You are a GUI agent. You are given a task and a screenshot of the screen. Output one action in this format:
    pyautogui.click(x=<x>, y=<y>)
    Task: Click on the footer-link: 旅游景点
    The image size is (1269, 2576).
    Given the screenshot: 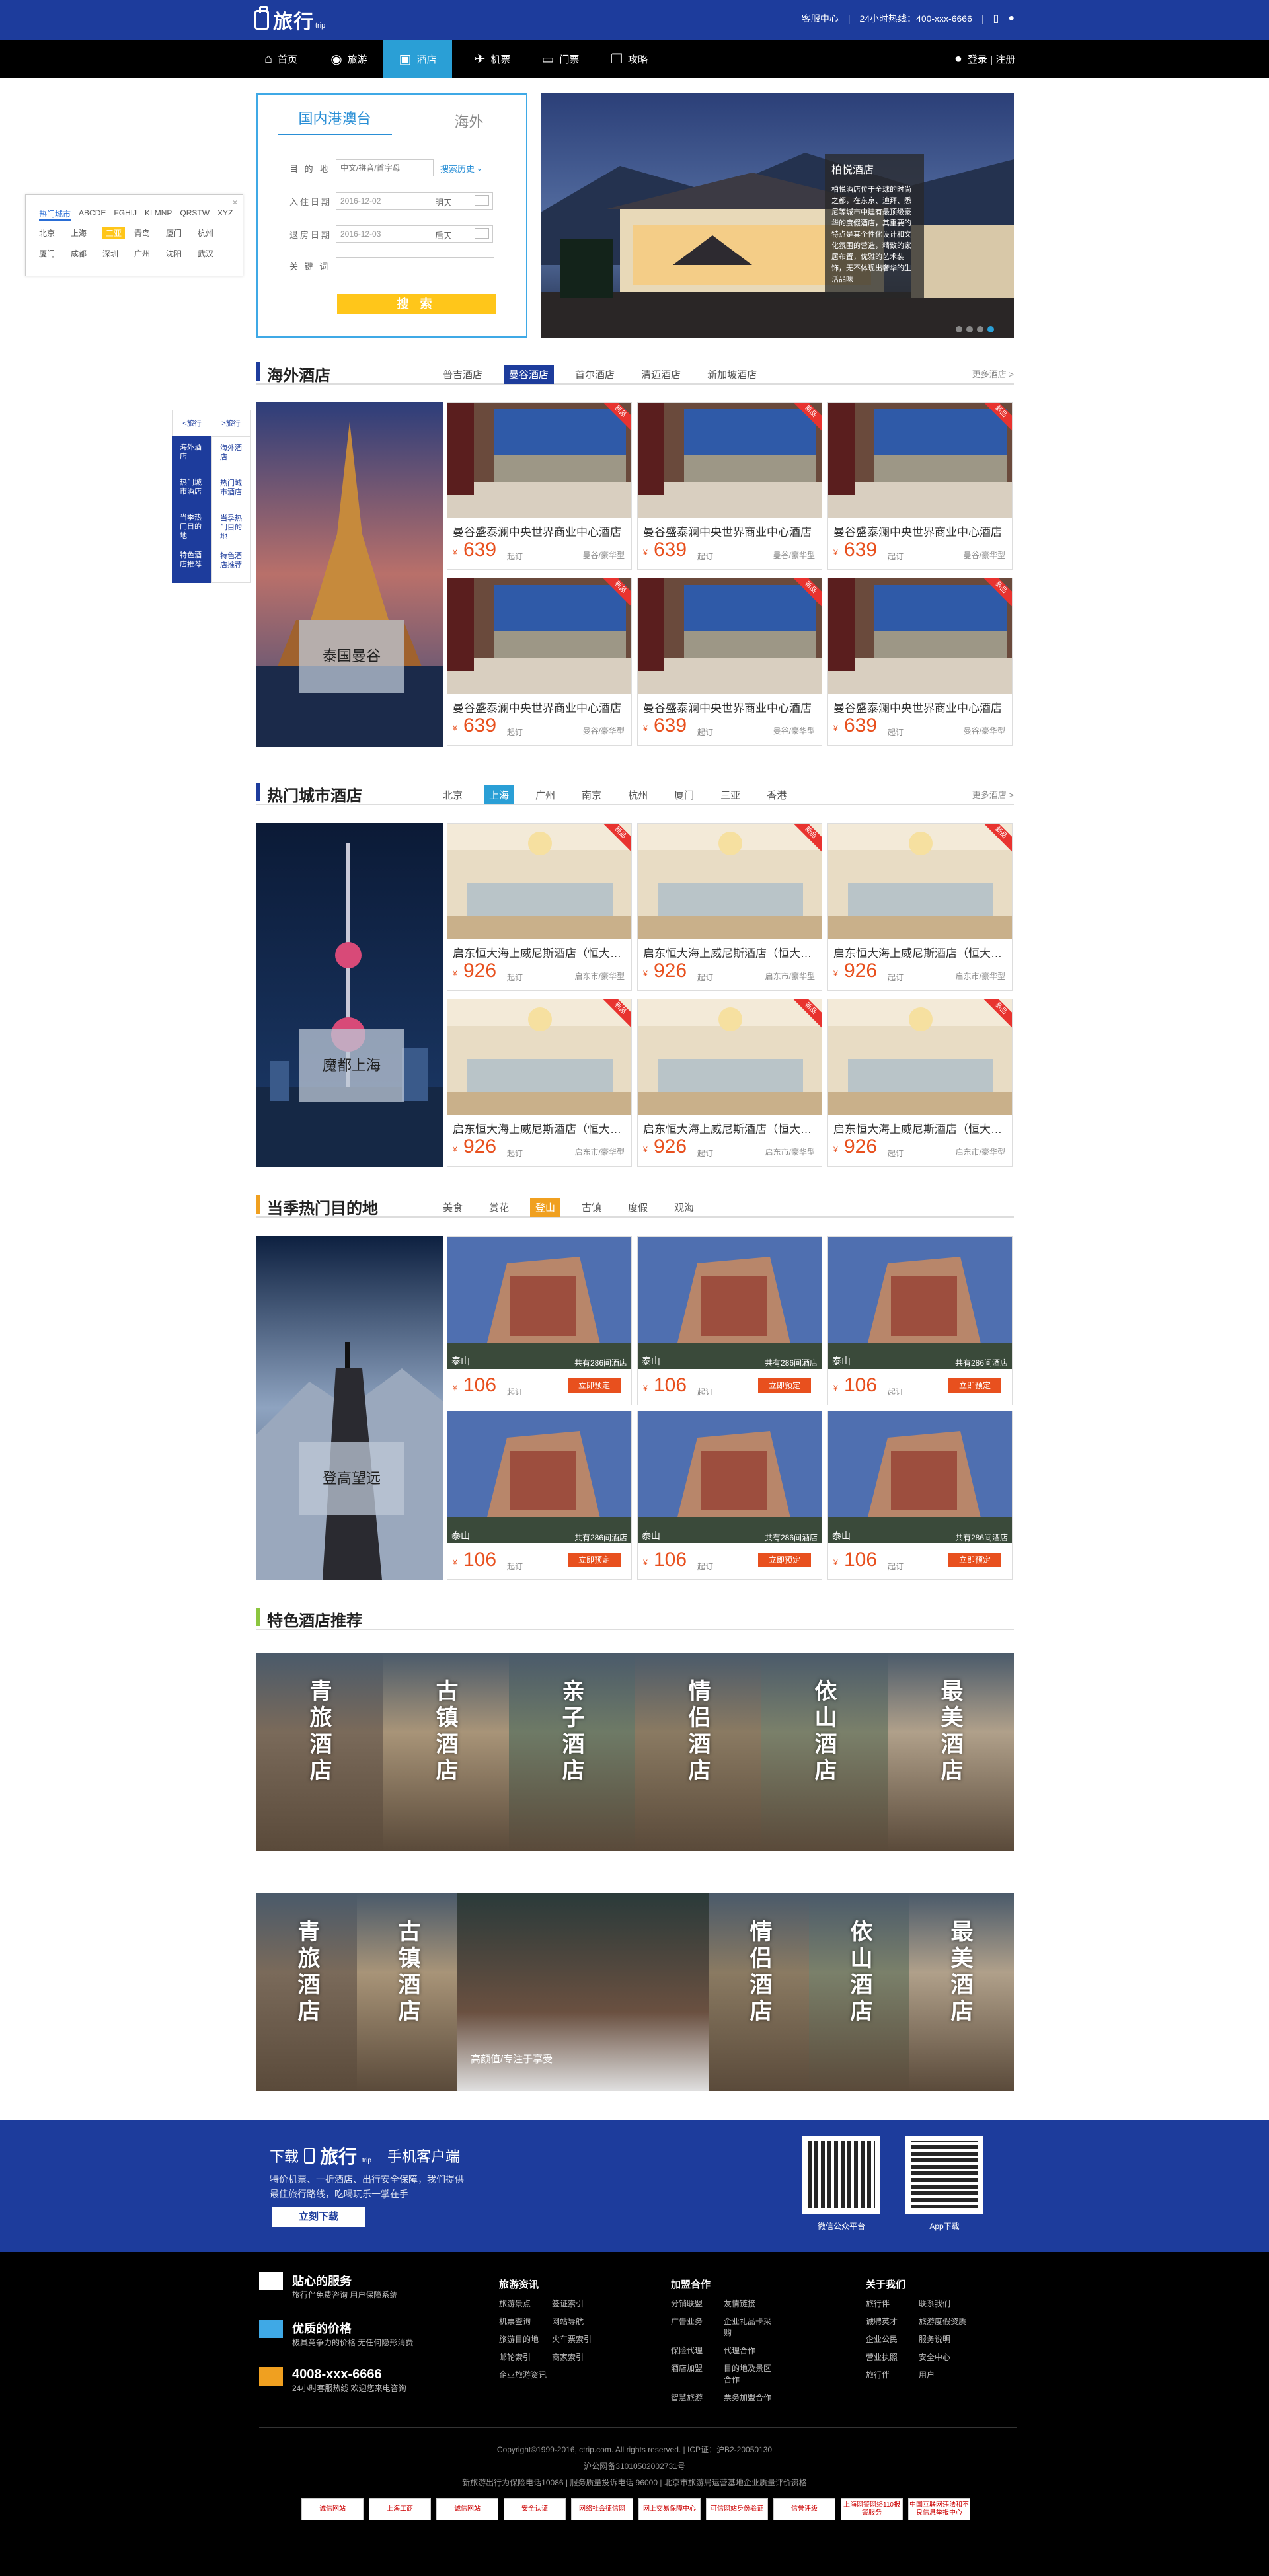 What is the action you would take?
    pyautogui.click(x=525, y=2303)
    